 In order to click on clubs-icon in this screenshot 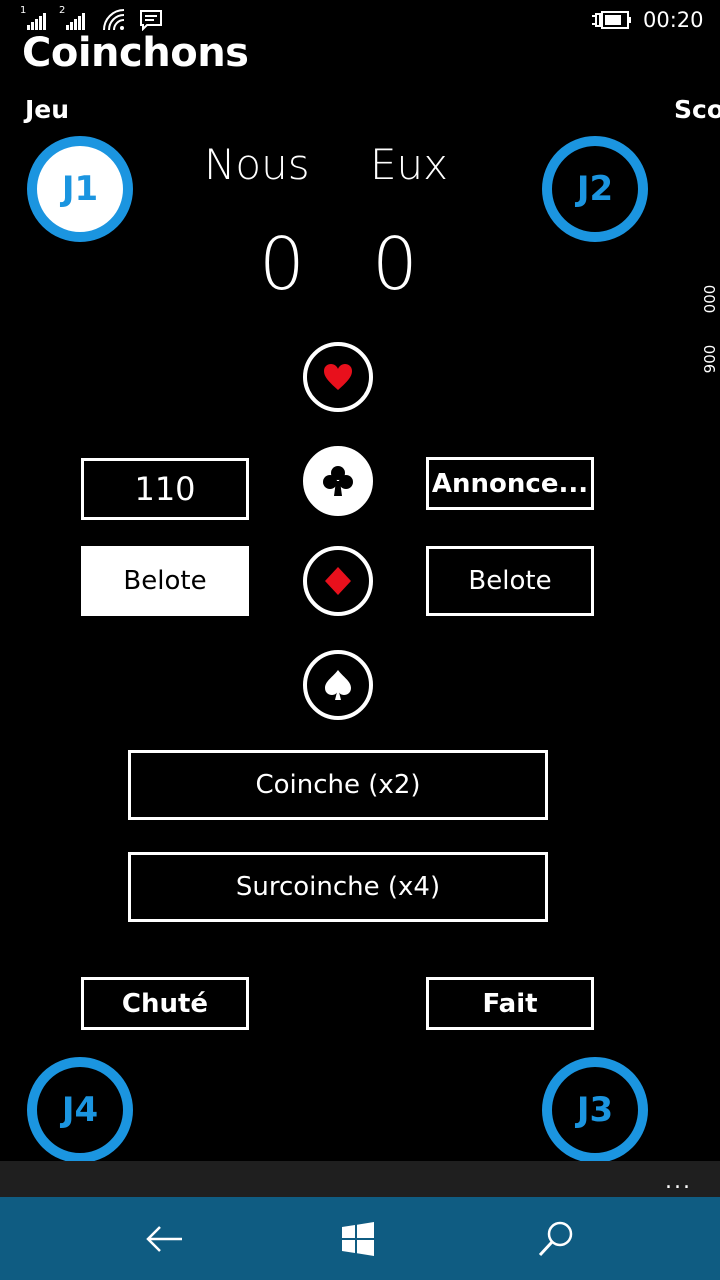, I will do `click(338, 481)`.